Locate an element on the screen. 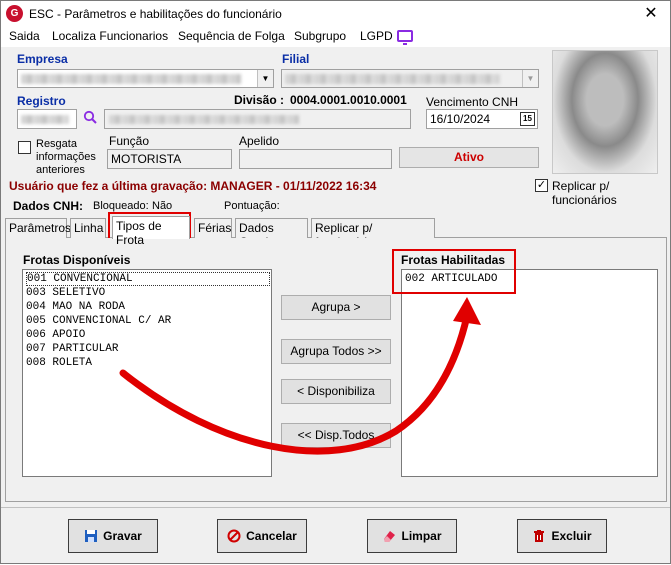 The height and width of the screenshot is (565, 671). tab-tipos-de-frota: Tipos de Frota is located at coordinates (151, 231).